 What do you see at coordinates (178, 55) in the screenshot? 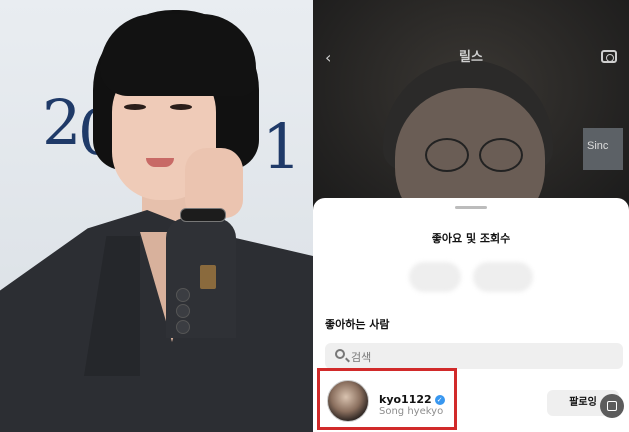
I see `bangs` at bounding box center [178, 55].